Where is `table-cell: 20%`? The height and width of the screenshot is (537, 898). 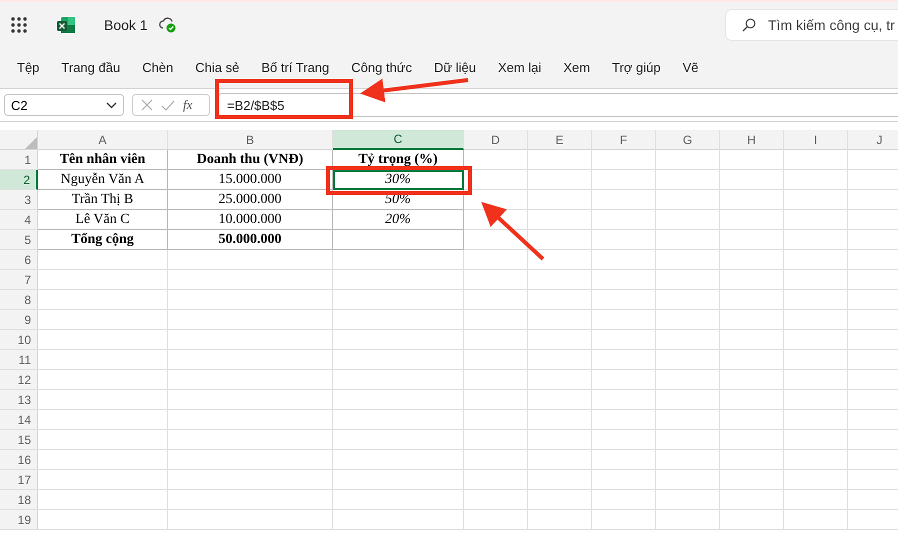
table-cell: 20% is located at coordinates (398, 220).